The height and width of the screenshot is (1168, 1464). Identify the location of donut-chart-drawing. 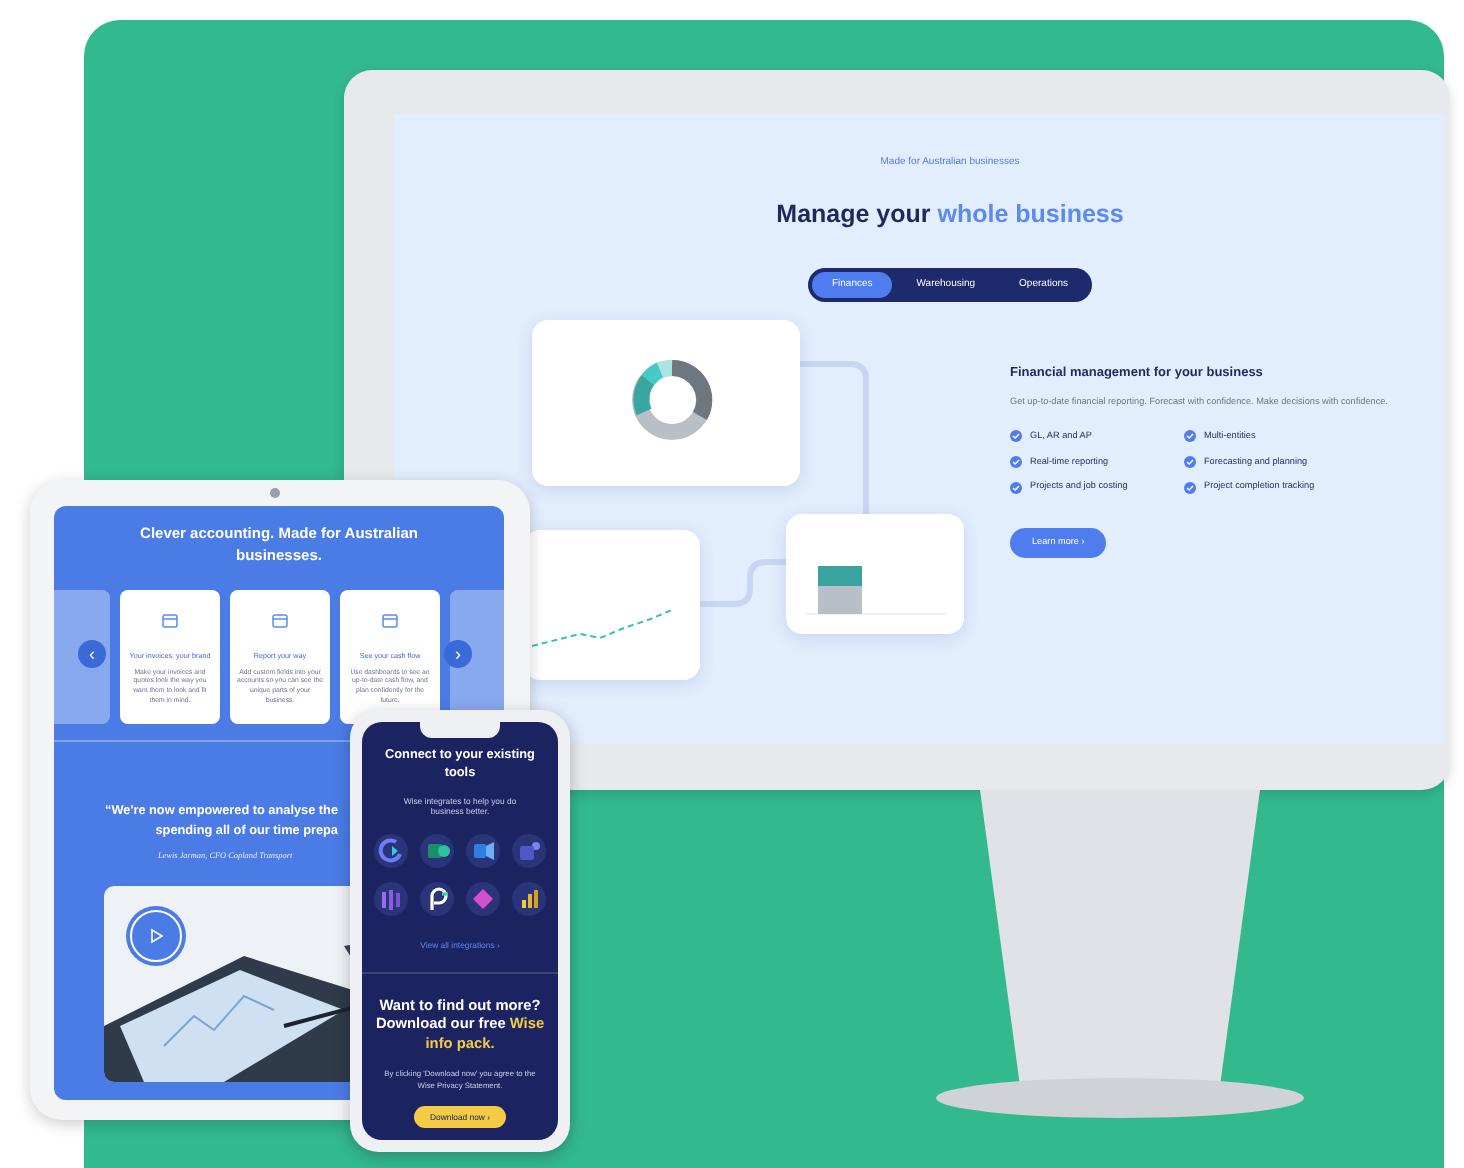
(672, 400).